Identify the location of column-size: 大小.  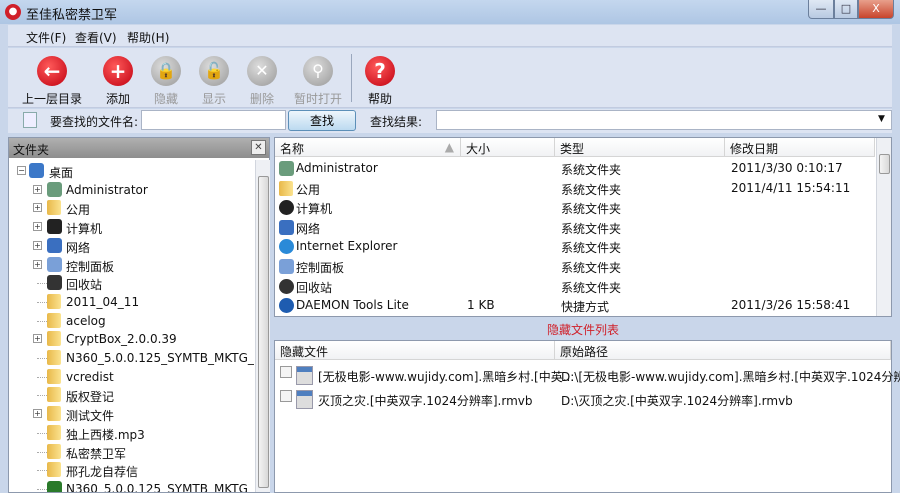
(508, 147).